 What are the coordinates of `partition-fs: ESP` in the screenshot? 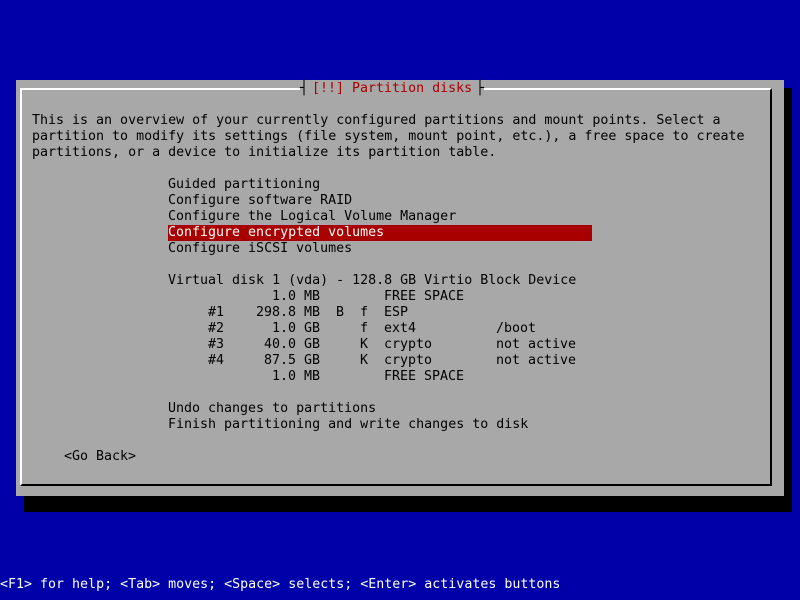 It's located at (396, 312).